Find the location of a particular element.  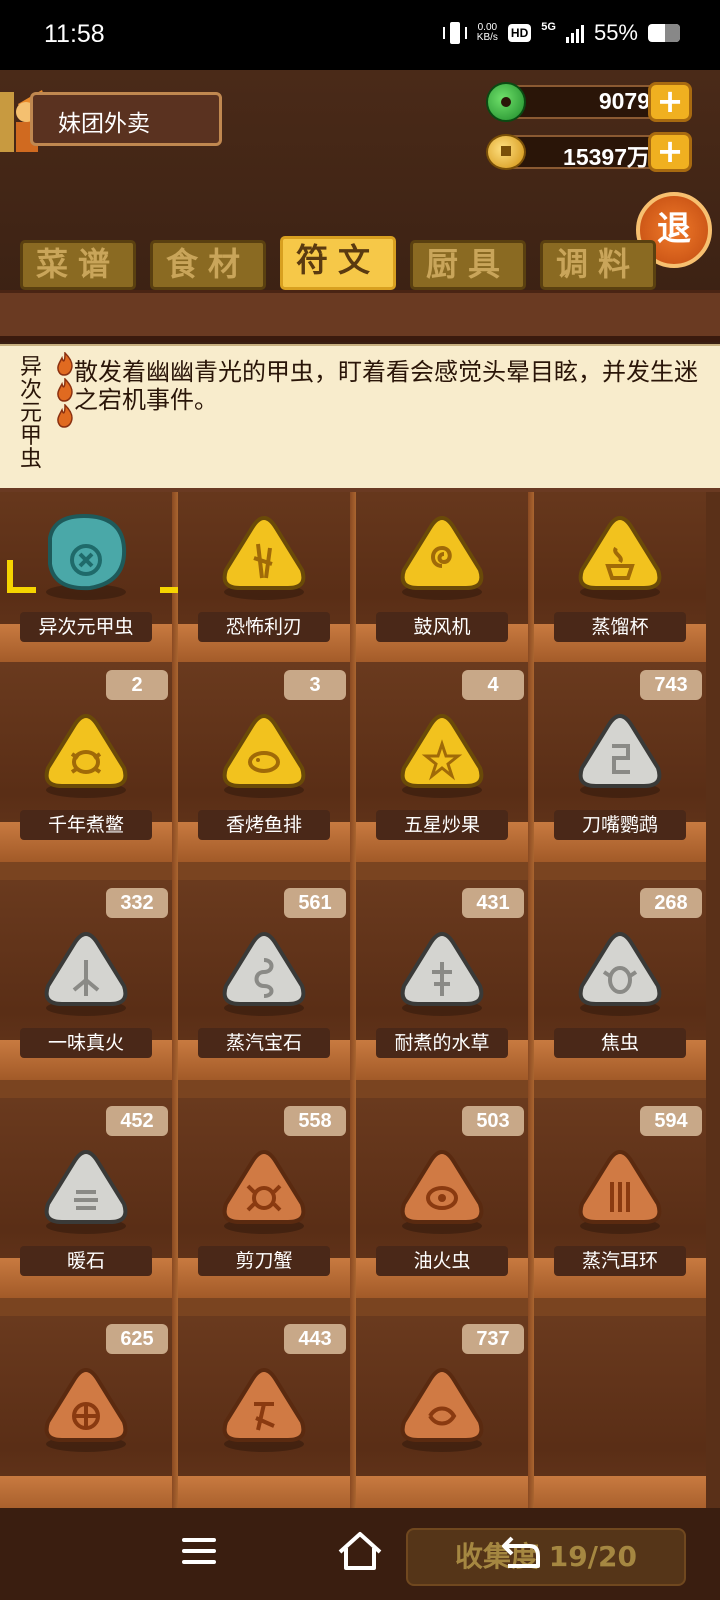

rune-slot: 737 is located at coordinates (442, 1412).